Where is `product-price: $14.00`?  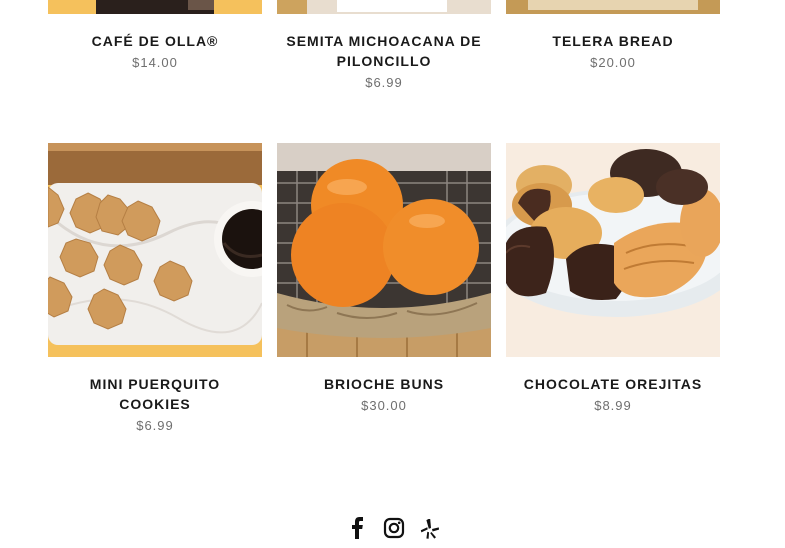 product-price: $14.00 is located at coordinates (155, 62).